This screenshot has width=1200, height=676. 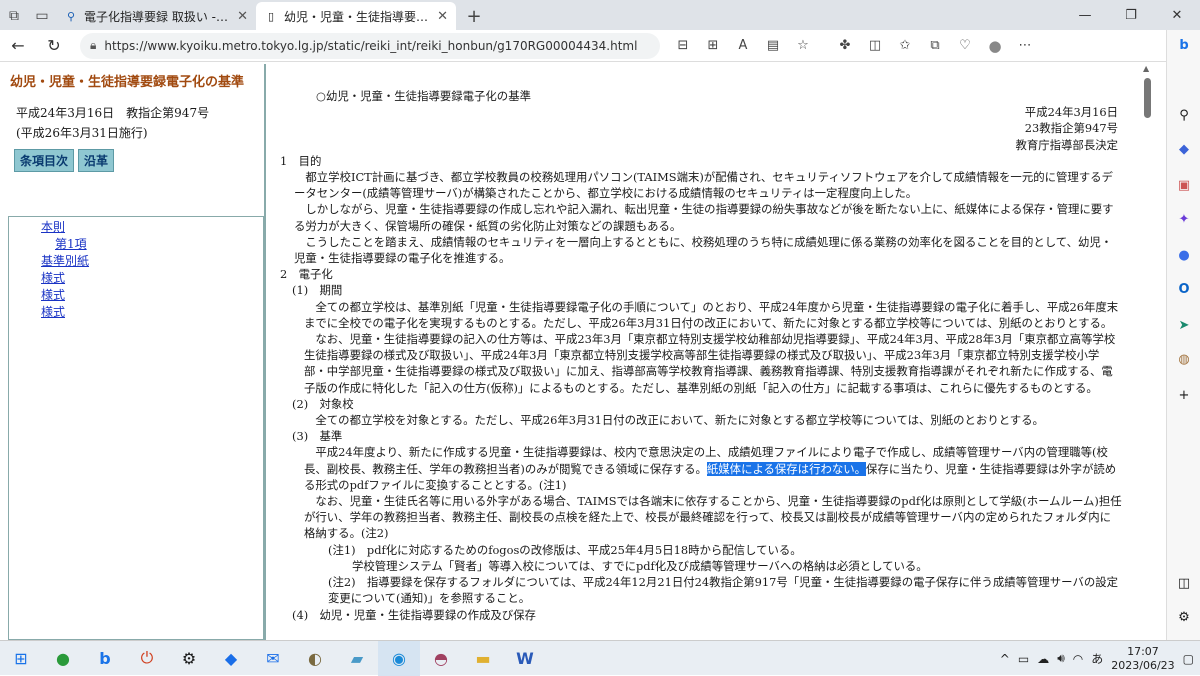 What do you see at coordinates (1131, 15) in the screenshot?
I see `restore-icon: ❐` at bounding box center [1131, 15].